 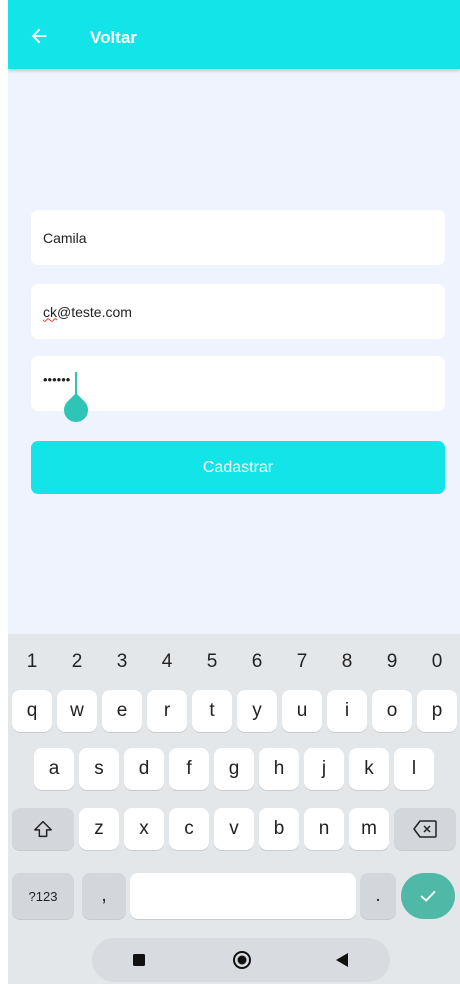 I want to click on key-h: h, so click(x=279, y=769).